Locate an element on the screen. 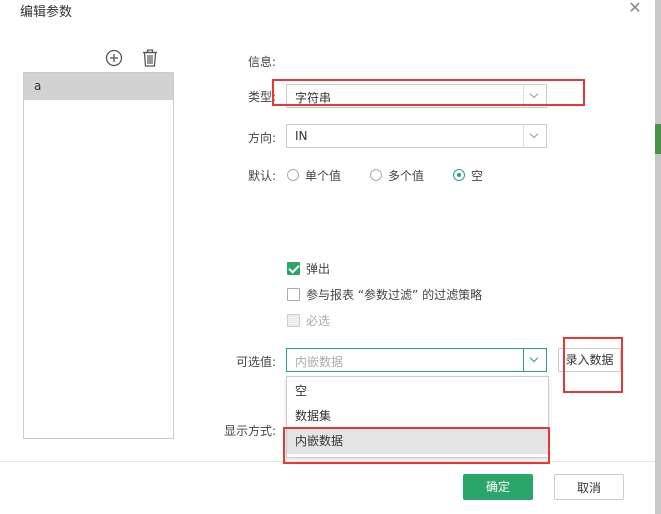 The width and height of the screenshot is (661, 514). dropdown-option-inline: 内嵌数据 is located at coordinates (417, 441).